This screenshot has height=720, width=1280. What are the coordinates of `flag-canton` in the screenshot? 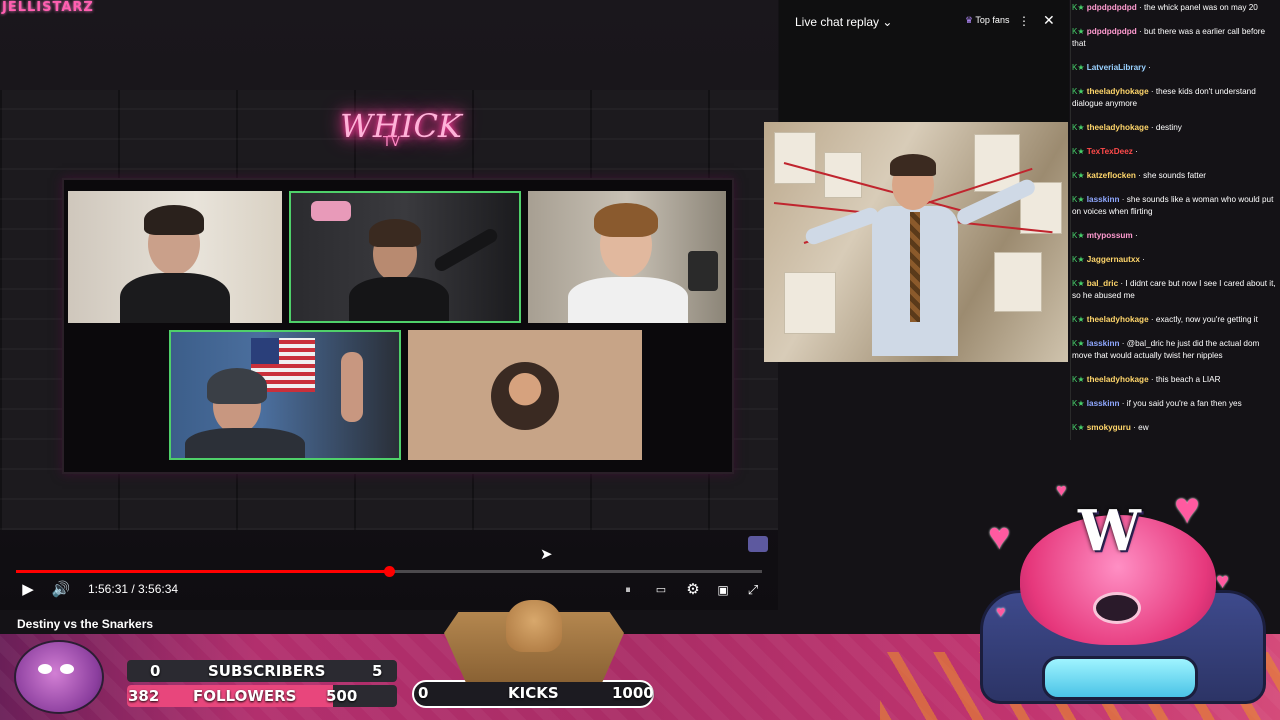 It's located at (265, 351).